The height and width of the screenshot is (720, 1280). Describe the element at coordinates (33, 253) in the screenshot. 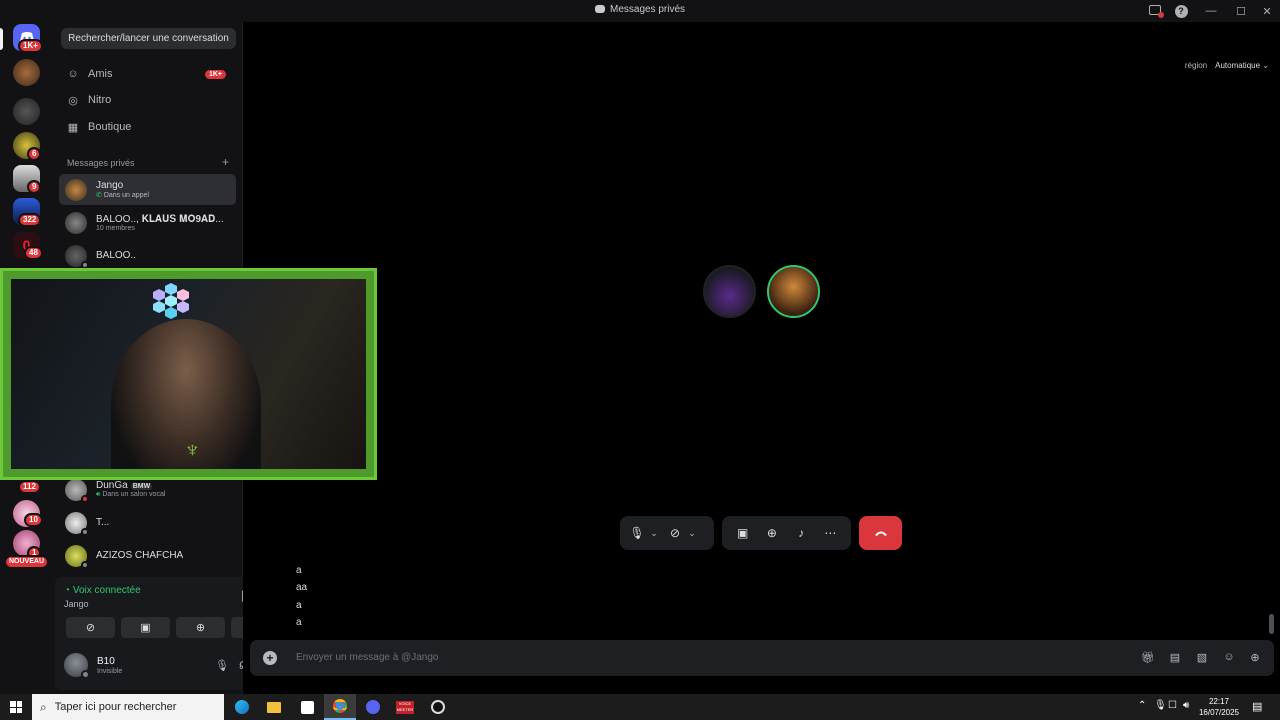

I see `server-badge: 48` at that location.